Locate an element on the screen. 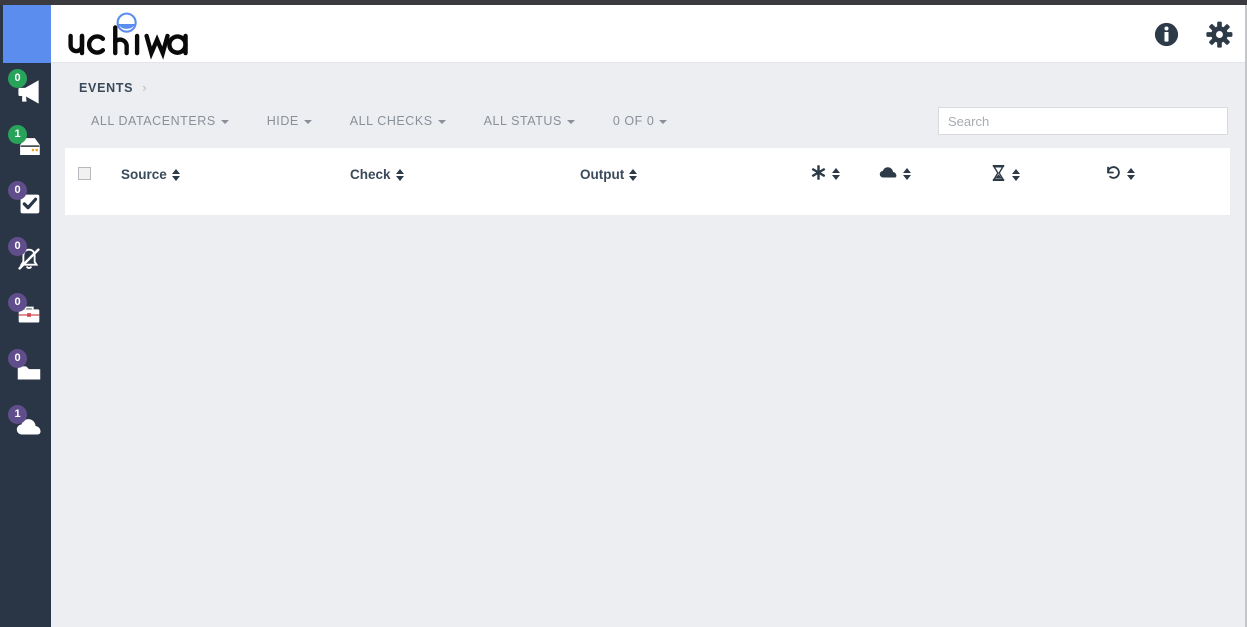 The width and height of the screenshot is (1247, 627). status-filter-label: ALL STATUS is located at coordinates (522, 121).